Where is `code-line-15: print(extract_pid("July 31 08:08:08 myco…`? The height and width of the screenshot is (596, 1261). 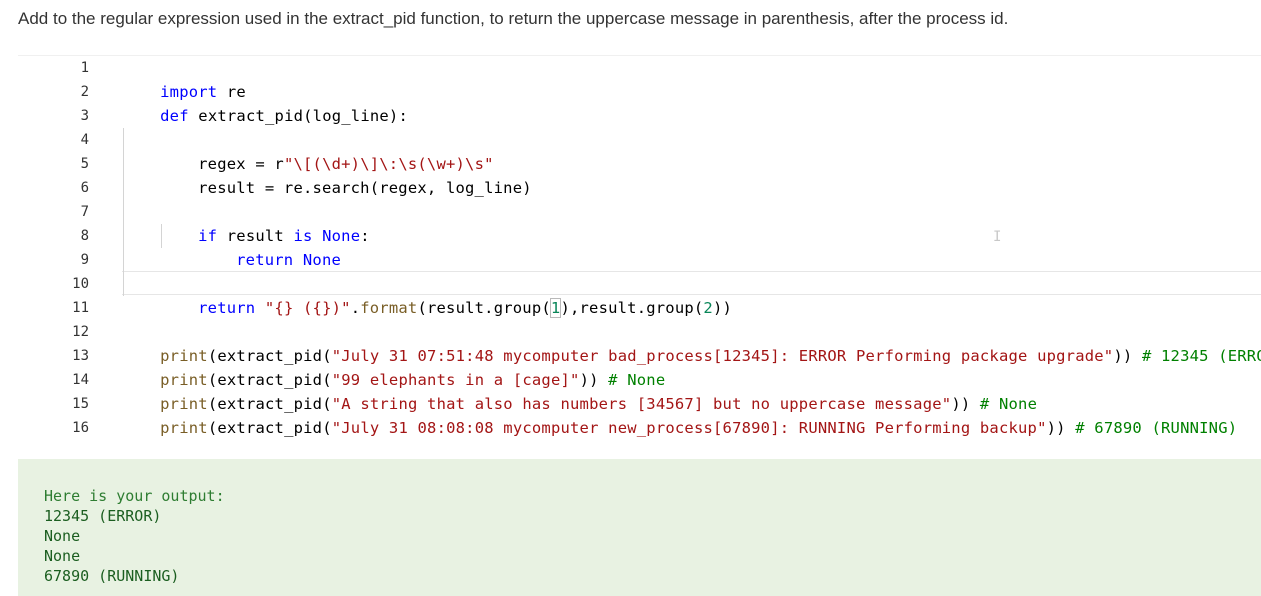 code-line-15: print(extract_pid("July 31 08:08:08 myco… is located at coordinates (679, 428).